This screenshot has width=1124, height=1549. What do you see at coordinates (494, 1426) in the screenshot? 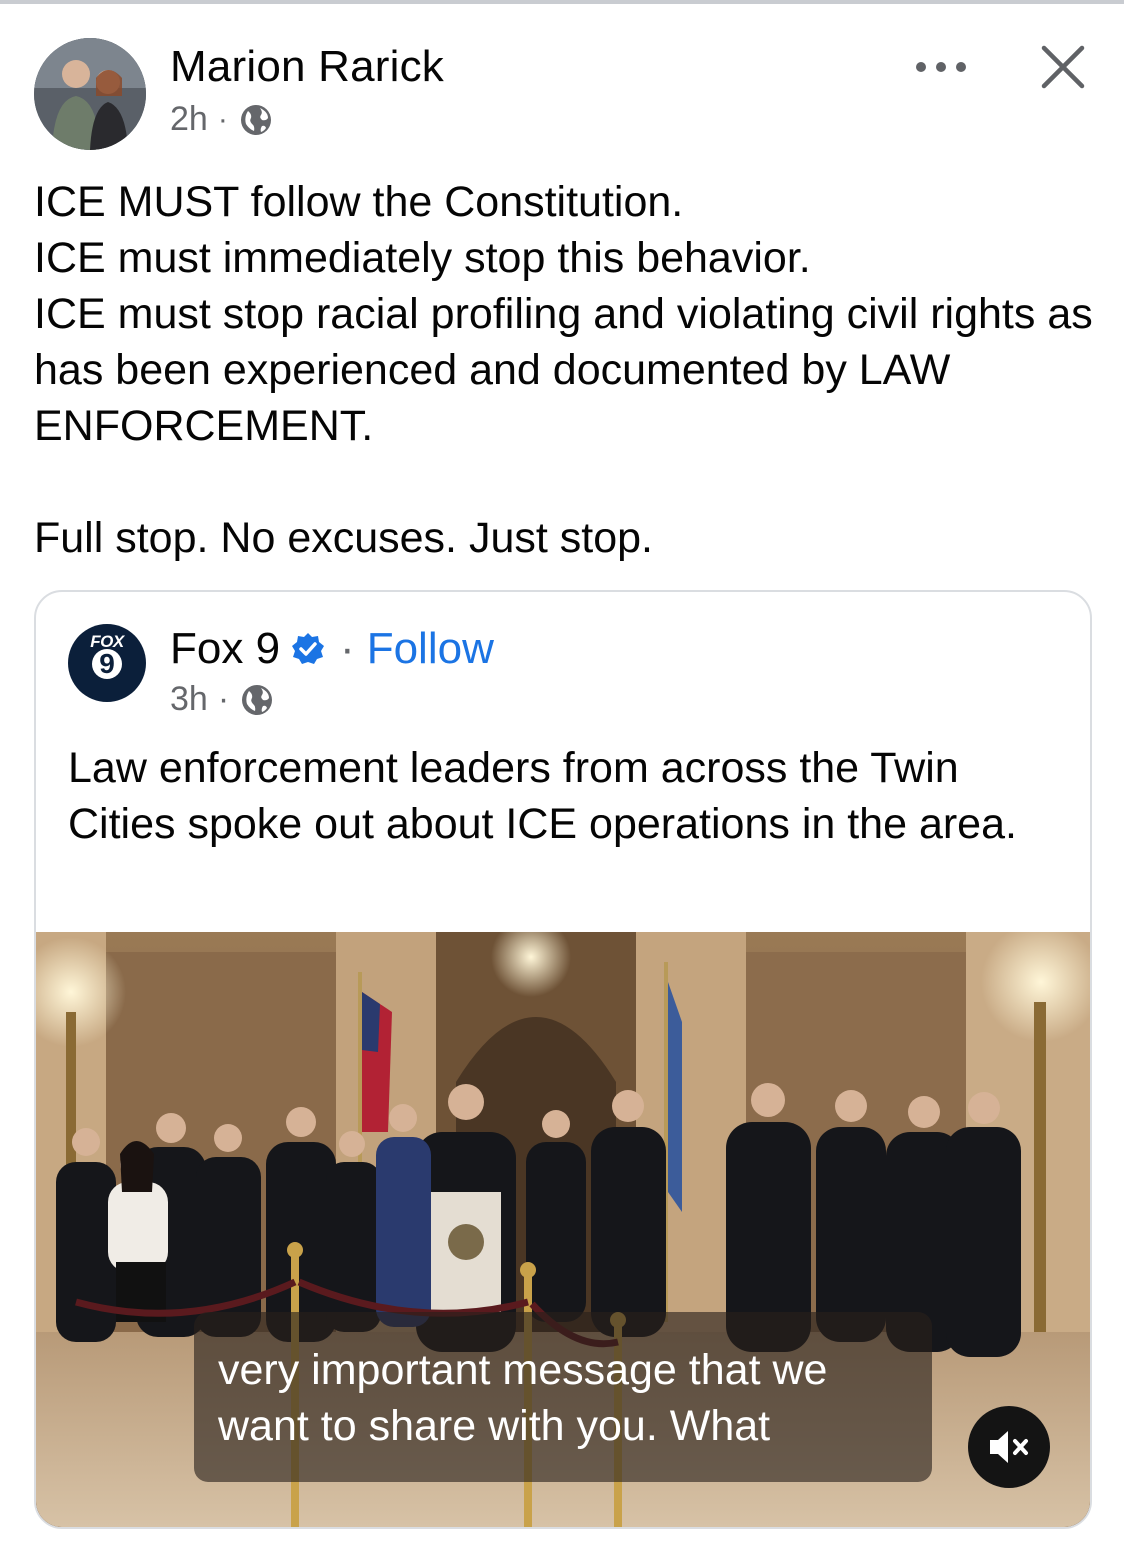
I see `caption-line: want to share with you. What` at bounding box center [494, 1426].